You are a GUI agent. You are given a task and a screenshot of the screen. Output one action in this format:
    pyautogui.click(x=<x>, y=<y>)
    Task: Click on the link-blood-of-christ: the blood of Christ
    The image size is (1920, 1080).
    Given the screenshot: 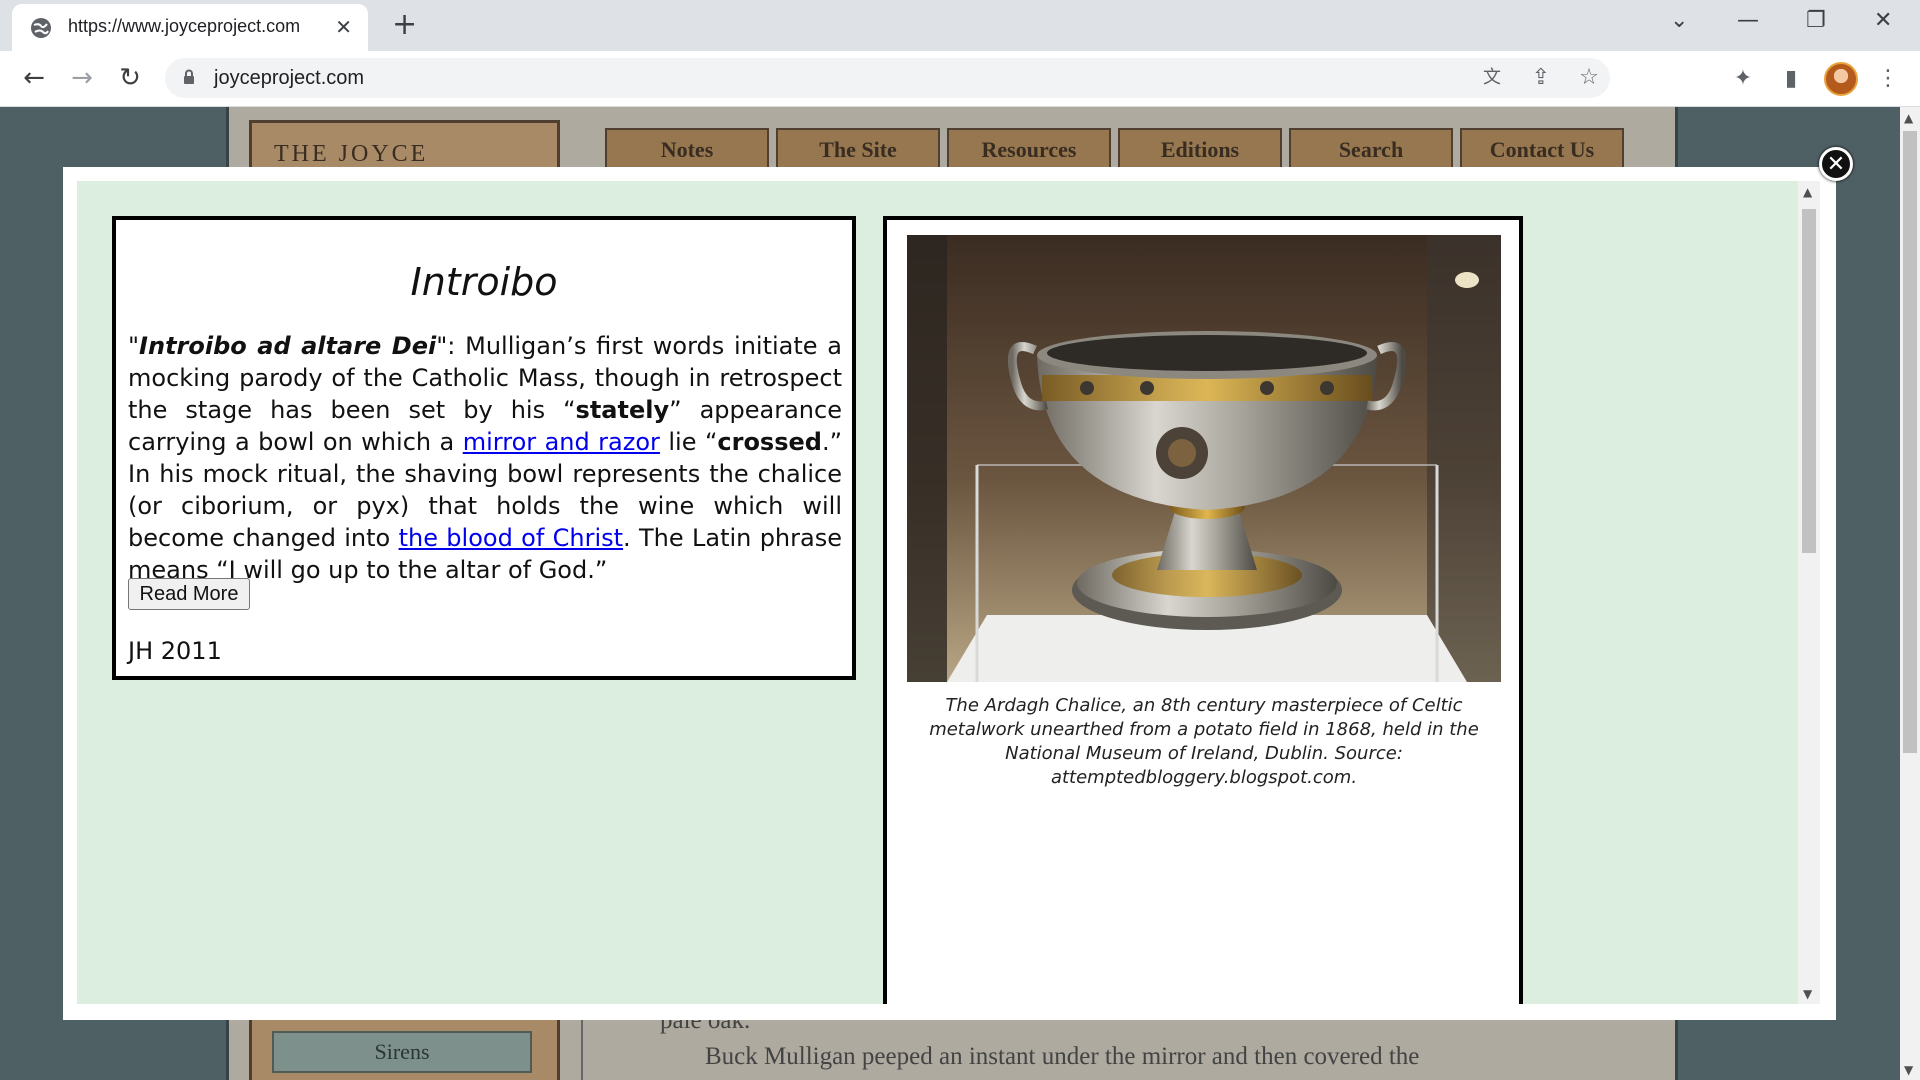 What is the action you would take?
    pyautogui.click(x=511, y=538)
    